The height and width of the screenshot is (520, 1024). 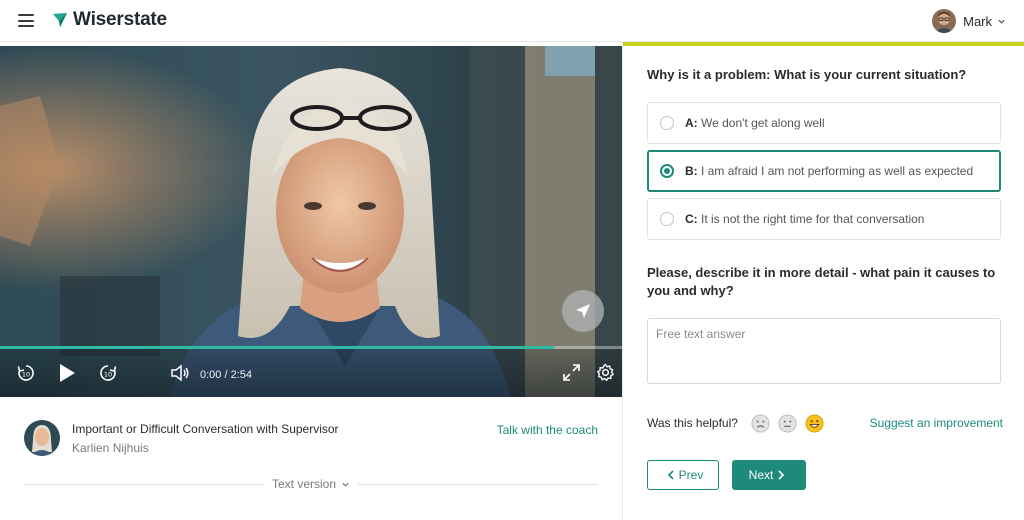 I want to click on share-button, so click(x=583, y=311).